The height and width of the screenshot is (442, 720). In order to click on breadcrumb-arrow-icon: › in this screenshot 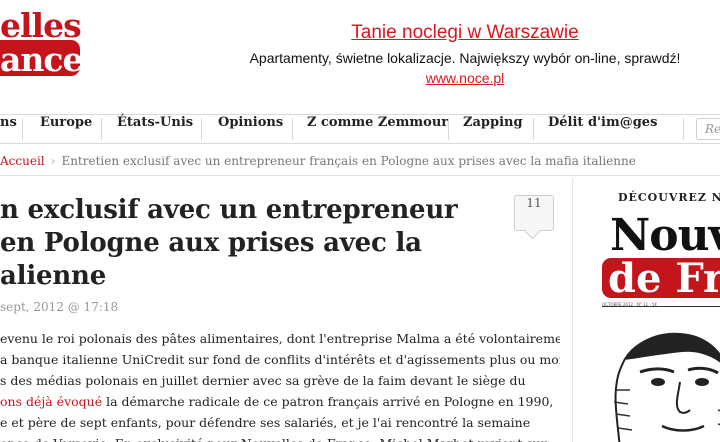, I will do `click(53, 161)`.